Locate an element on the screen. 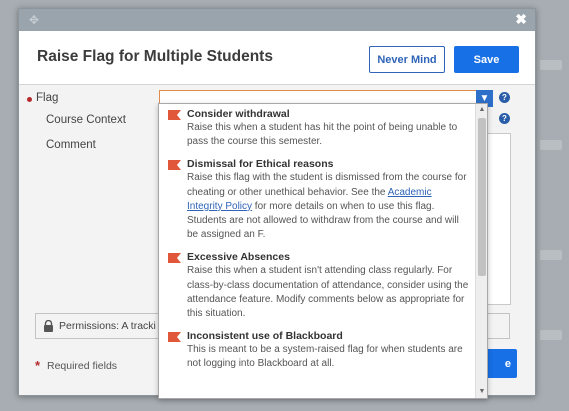 The image size is (569, 411). save-button: Save is located at coordinates (486, 59).